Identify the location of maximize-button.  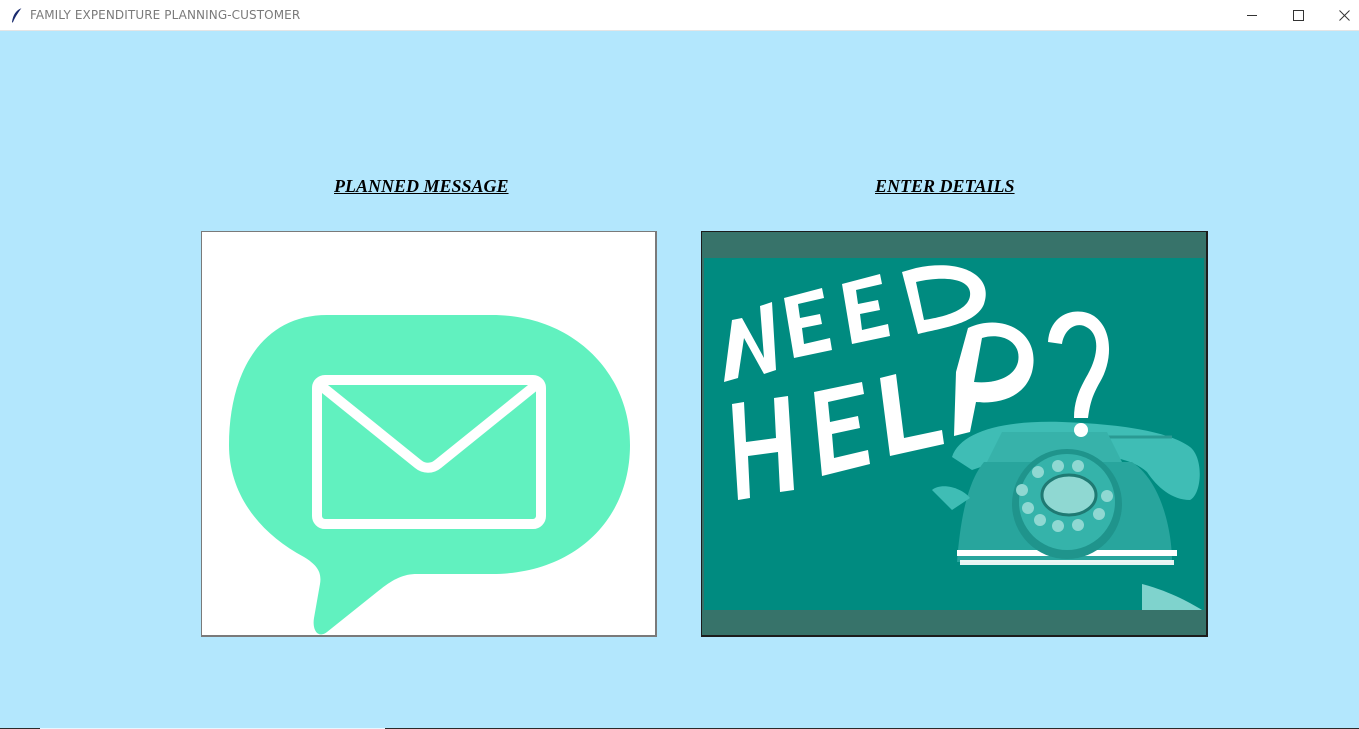
(1298, 15).